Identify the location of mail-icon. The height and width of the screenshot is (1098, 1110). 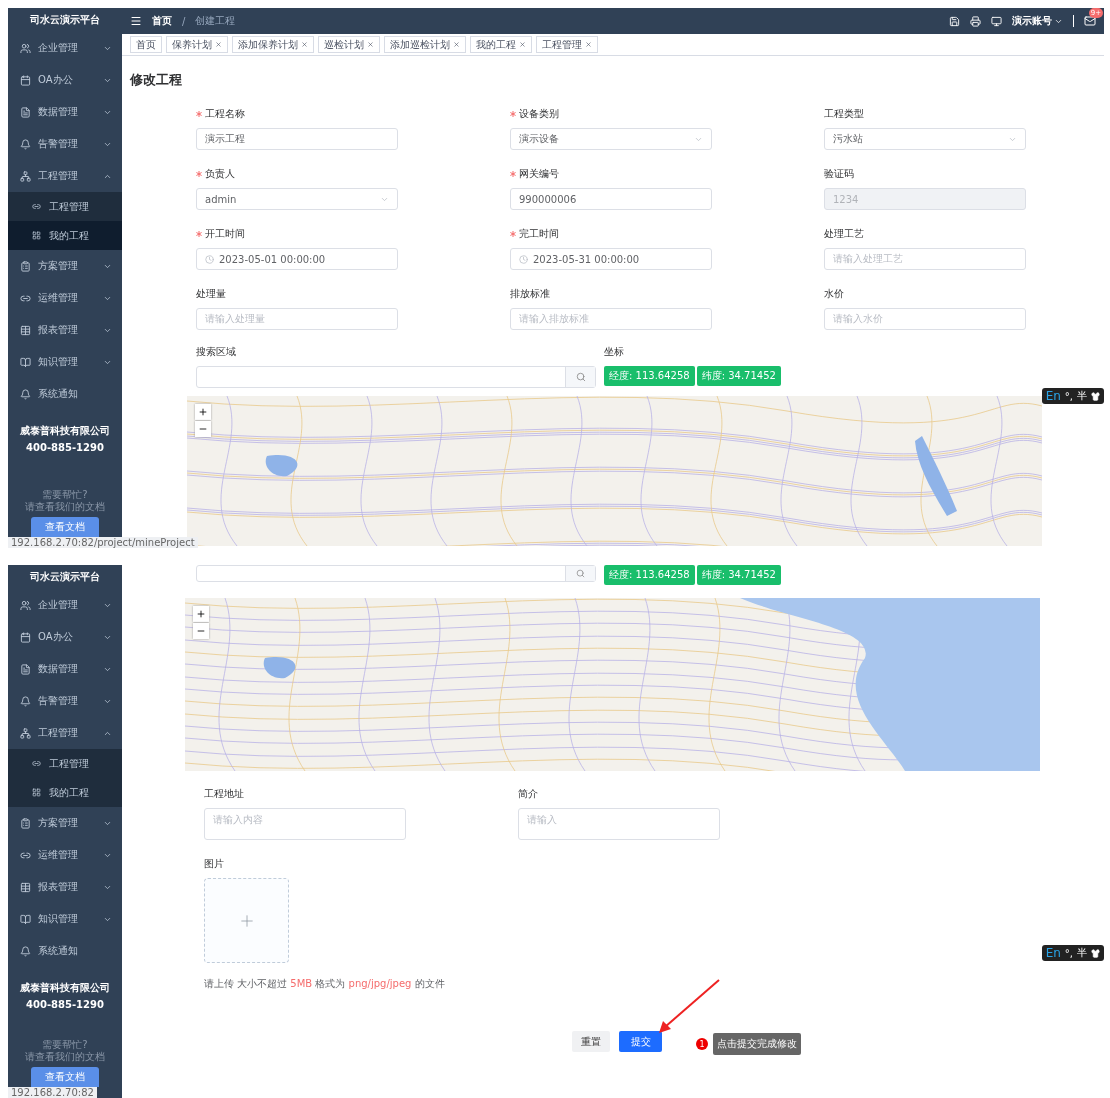
(1090, 21).